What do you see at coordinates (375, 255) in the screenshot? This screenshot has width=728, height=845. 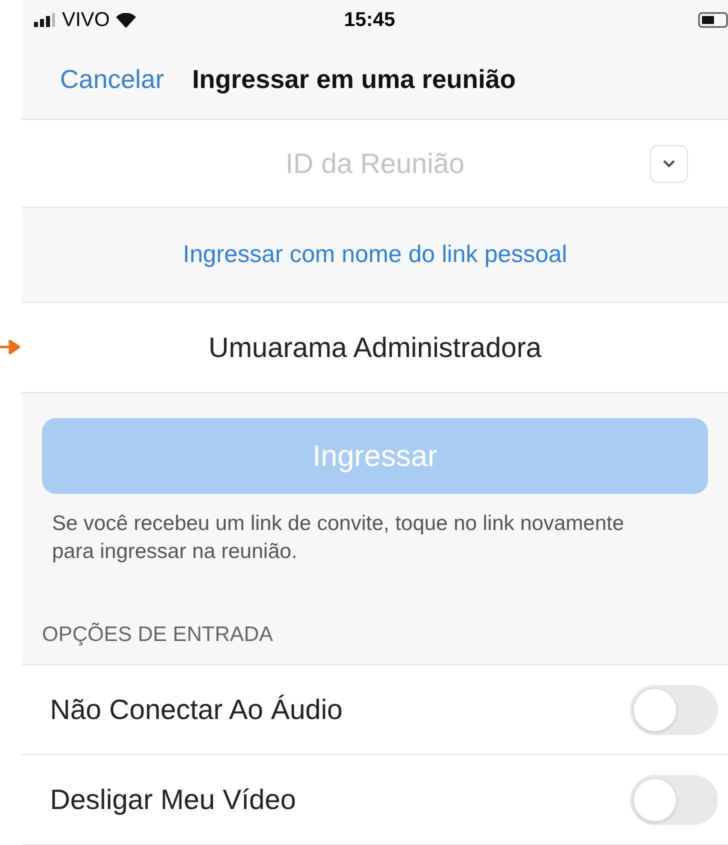 I see `personal-link: Ingressar com nome do link pessoal` at bounding box center [375, 255].